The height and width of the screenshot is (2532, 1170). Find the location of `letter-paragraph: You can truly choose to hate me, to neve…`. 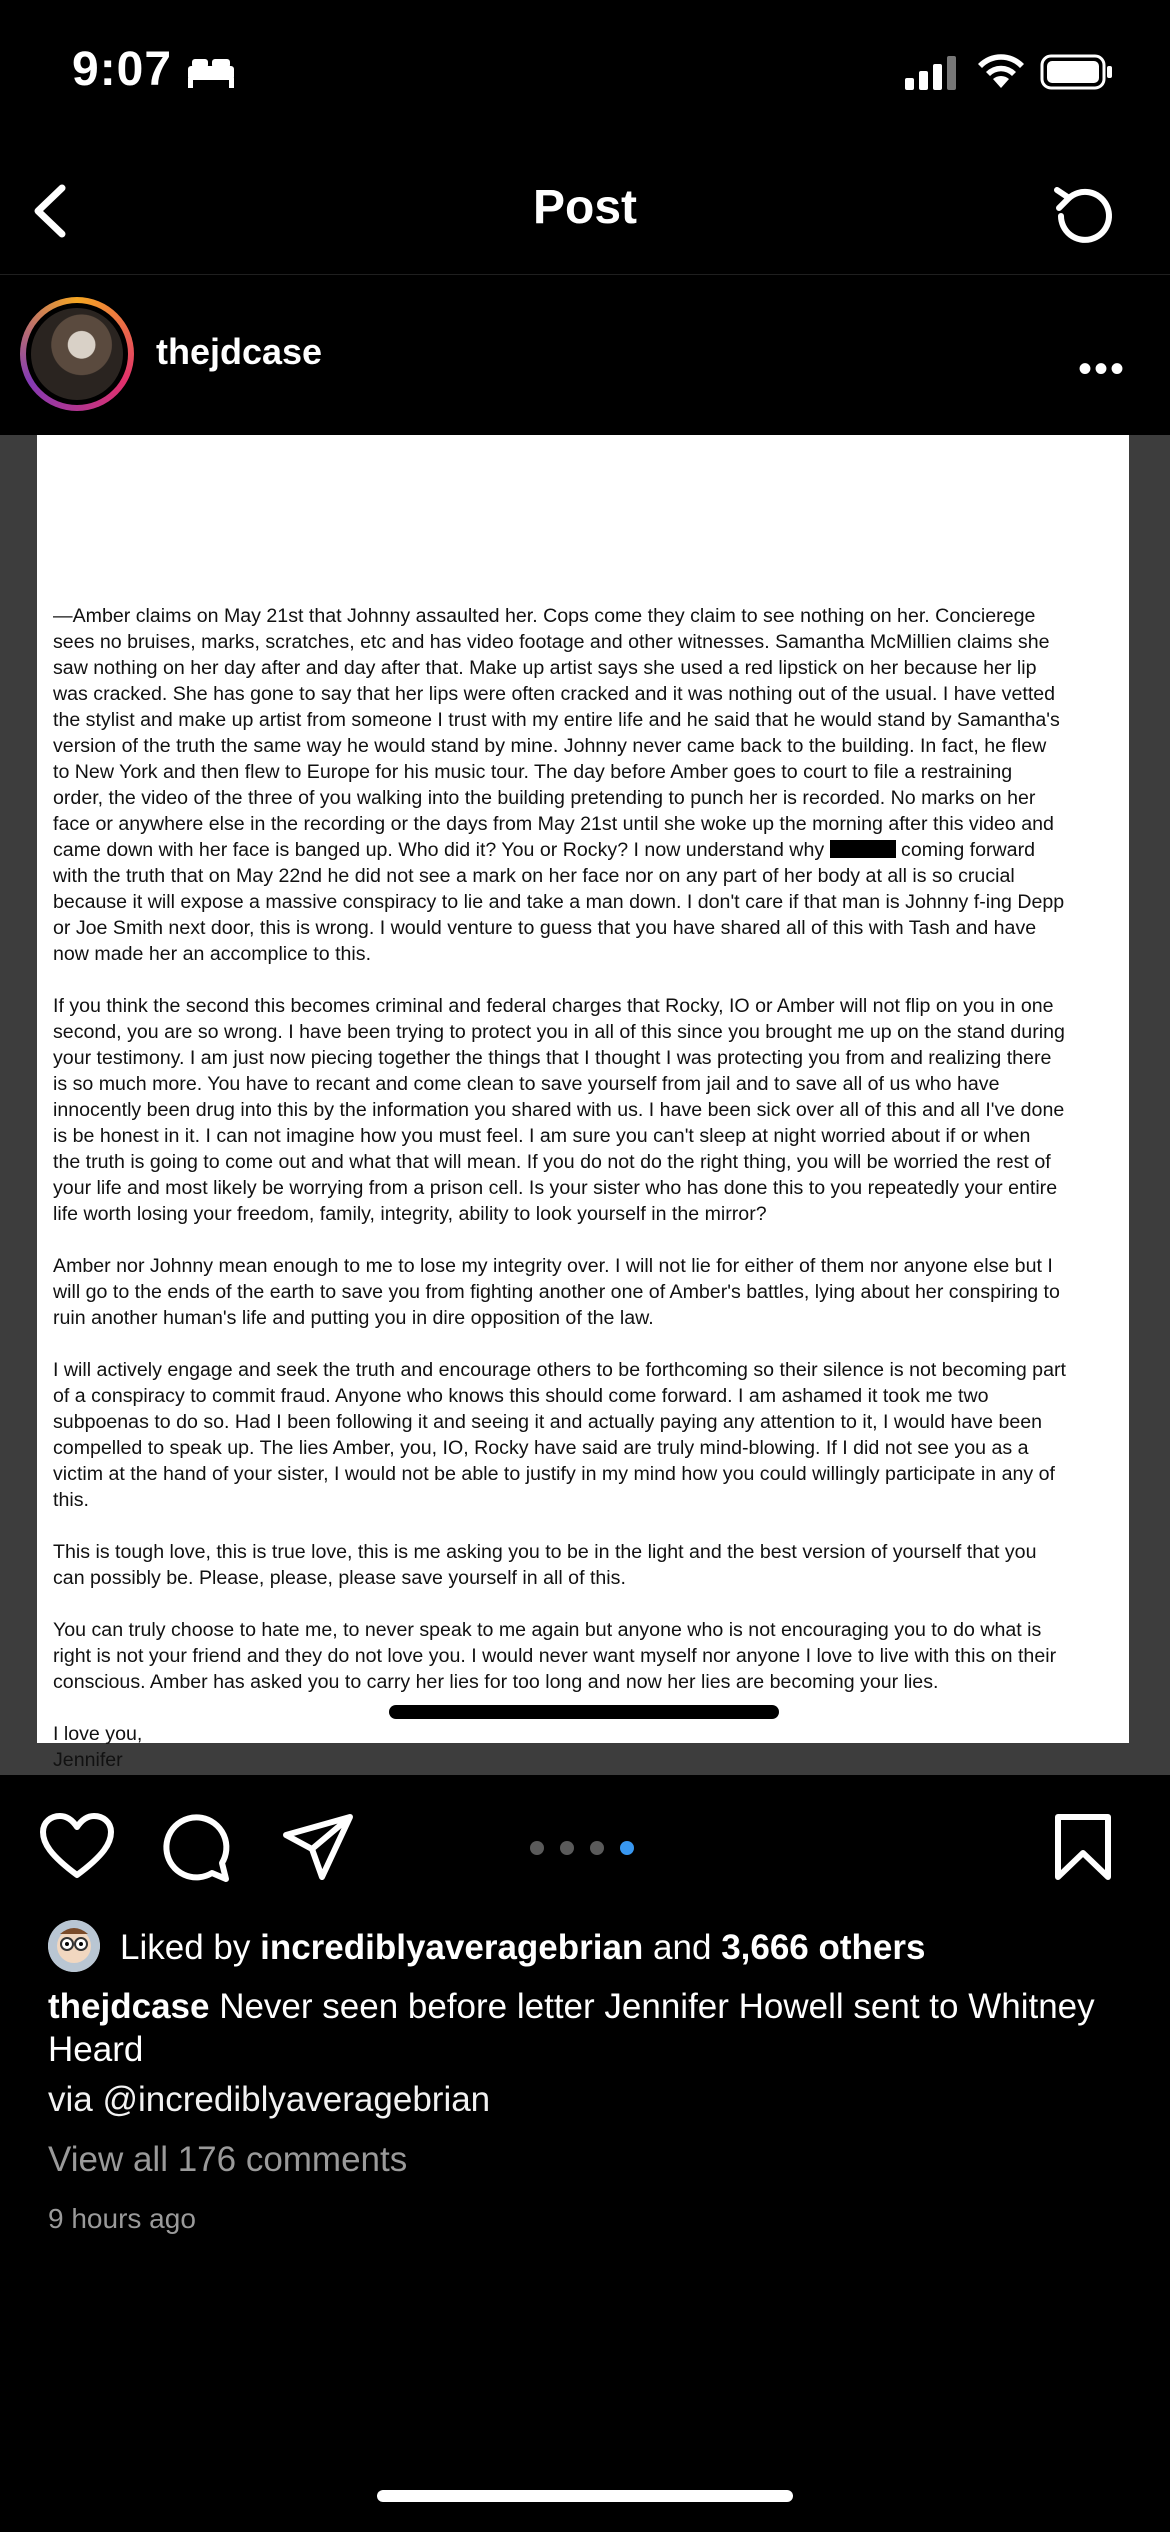

letter-paragraph: You can truly choose to hate me, to neve… is located at coordinates (555, 1656).